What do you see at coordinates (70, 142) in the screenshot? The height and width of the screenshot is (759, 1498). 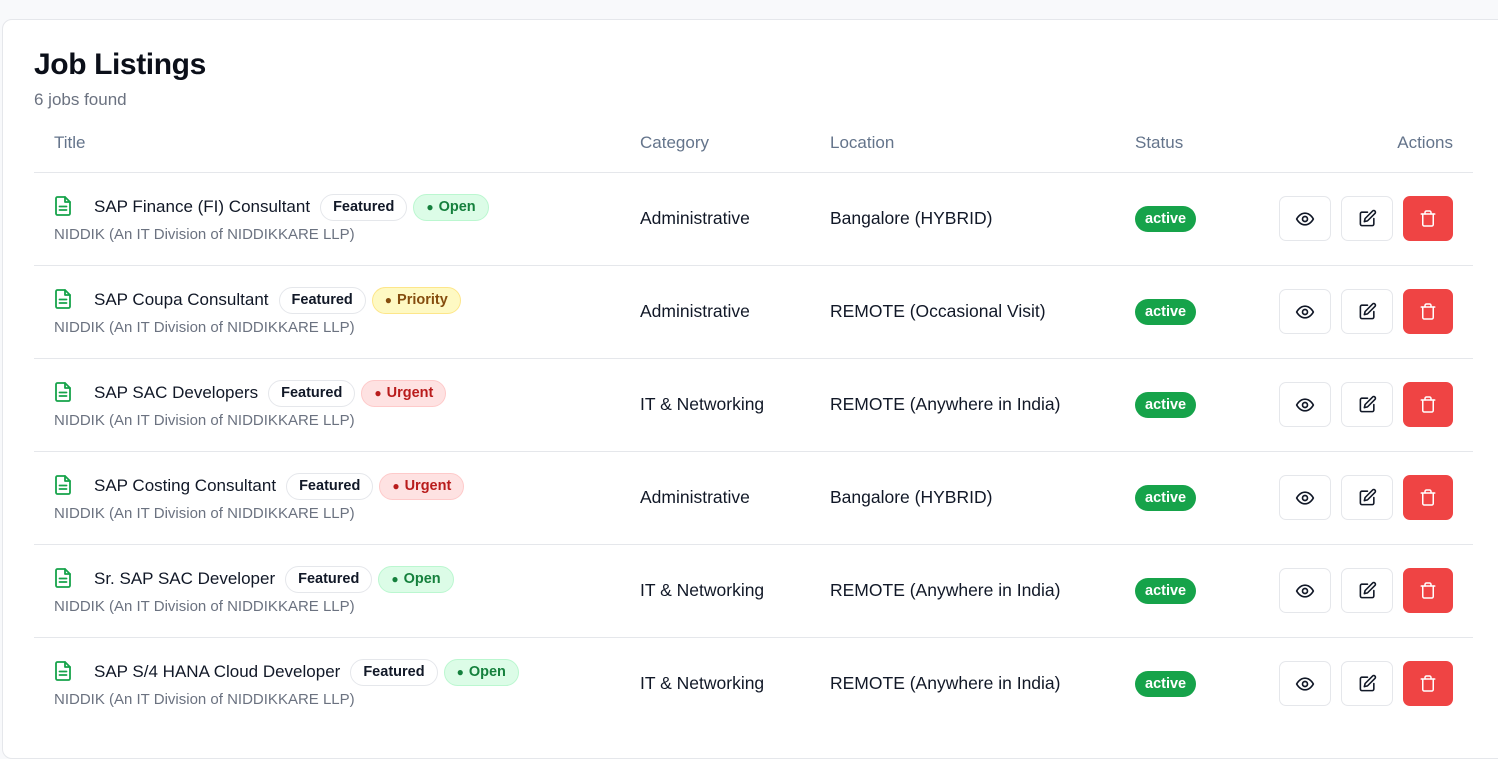 I see `column-header-title: Title` at bounding box center [70, 142].